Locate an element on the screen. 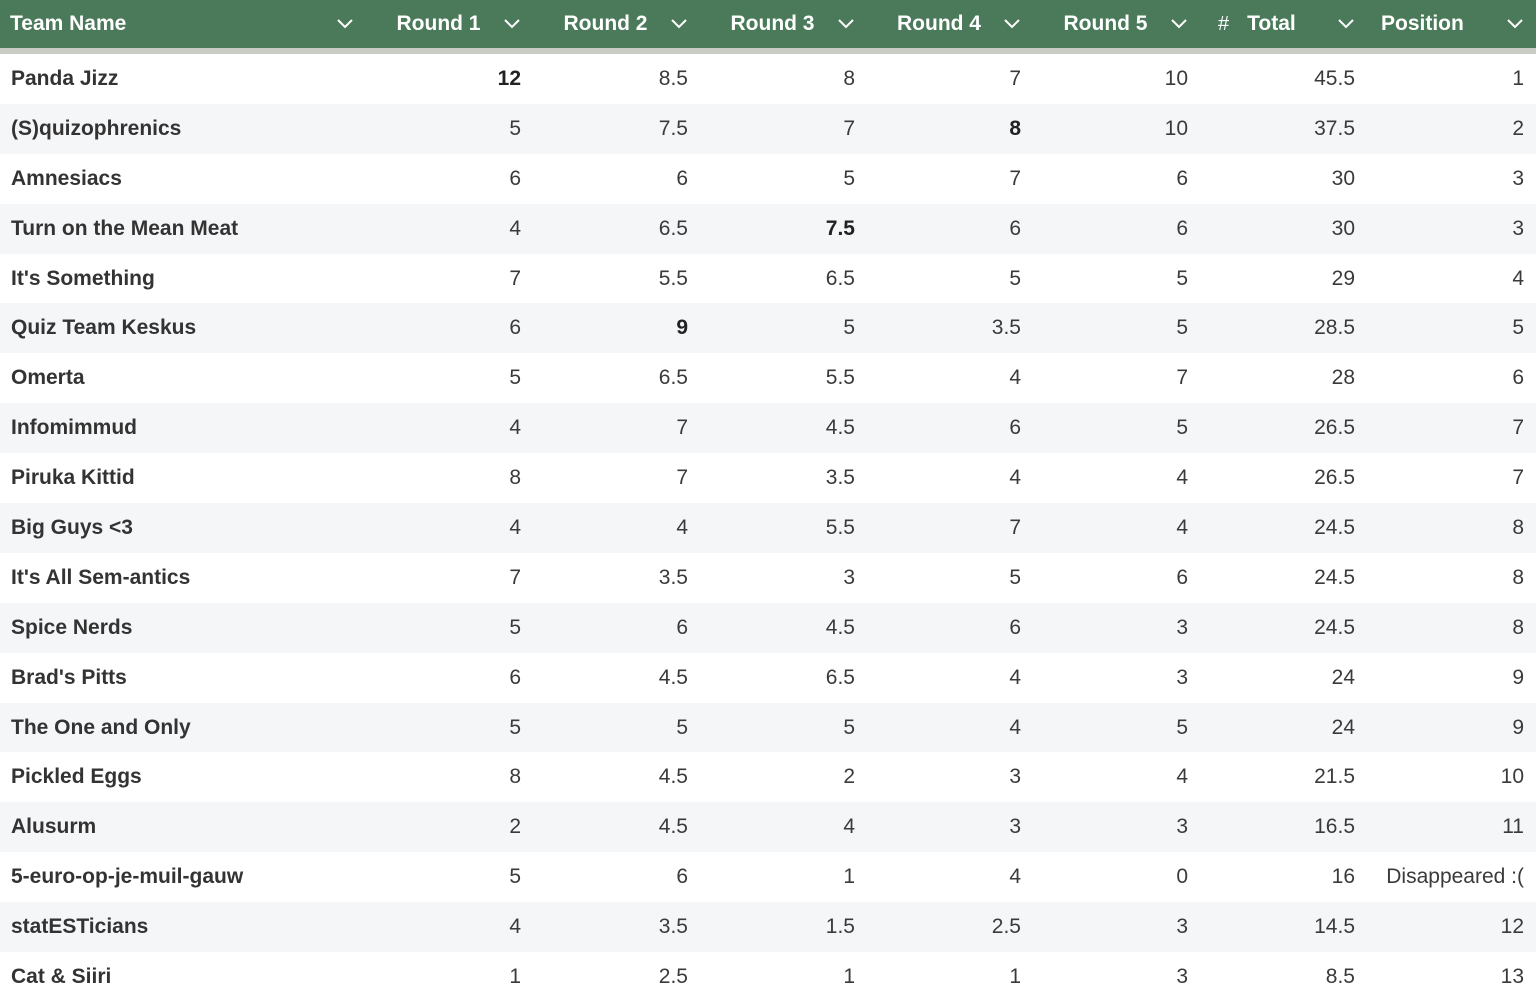 The height and width of the screenshot is (1002, 1536). total-cell: 26.5 is located at coordinates (1334, 428).